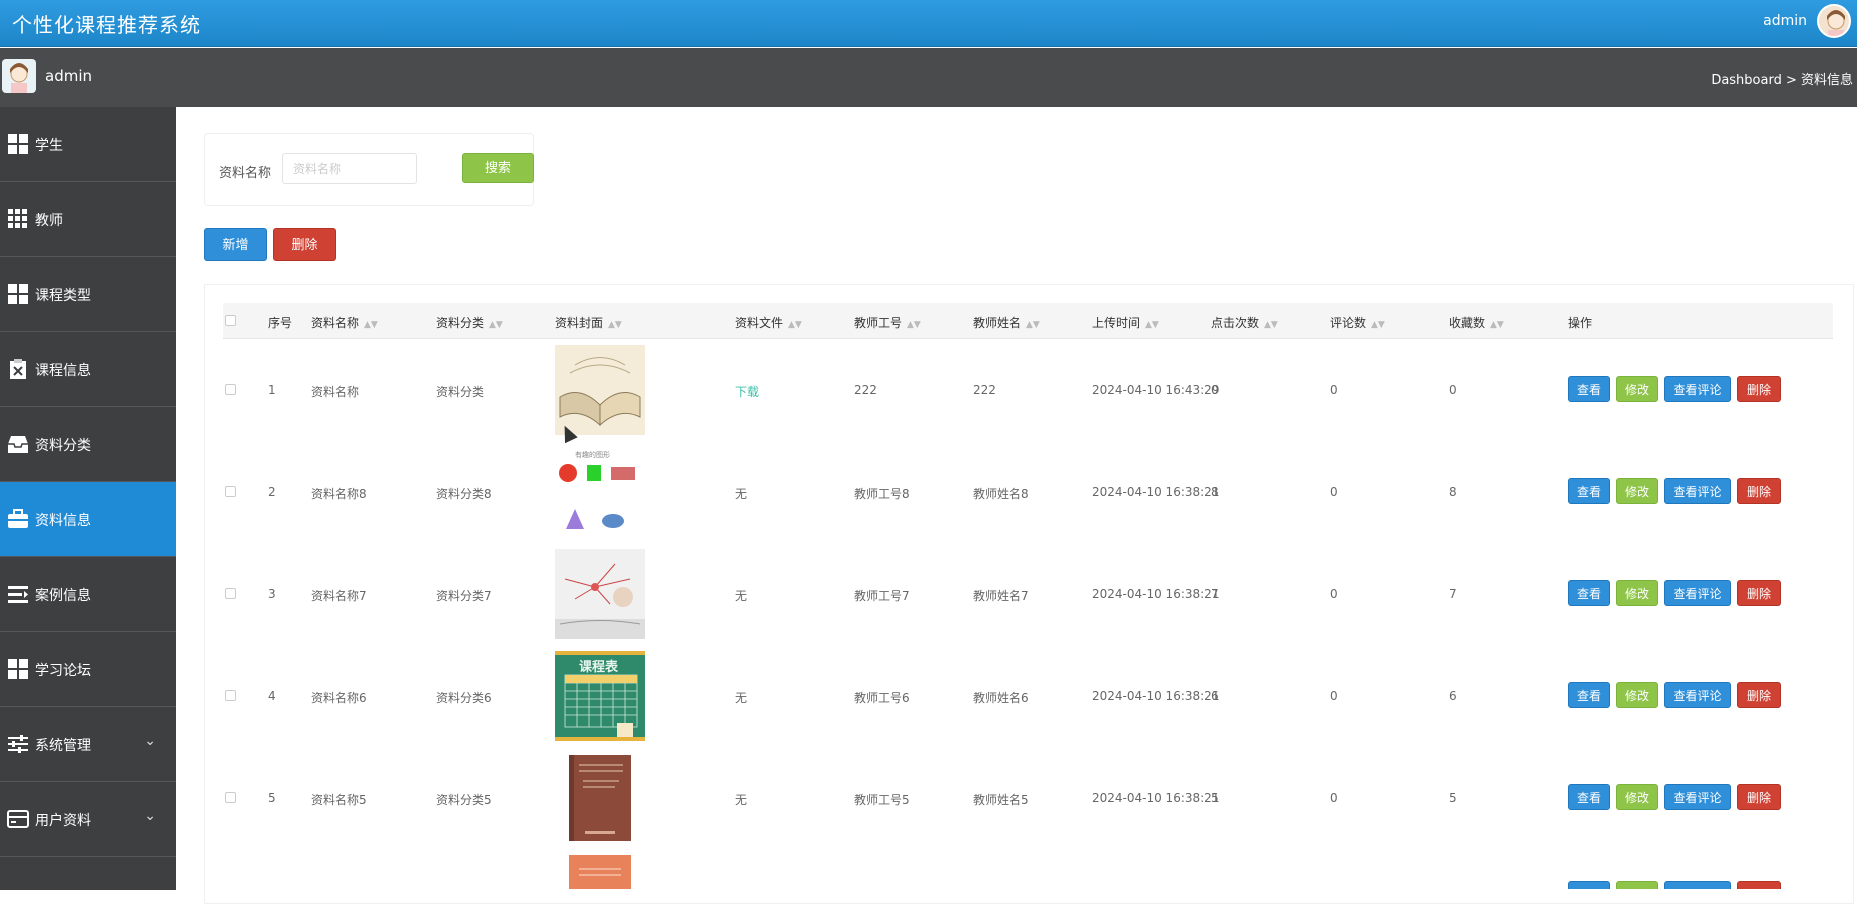 This screenshot has height=904, width=1857. Describe the element at coordinates (1759, 885) in the screenshot. I see `delete-button` at that location.